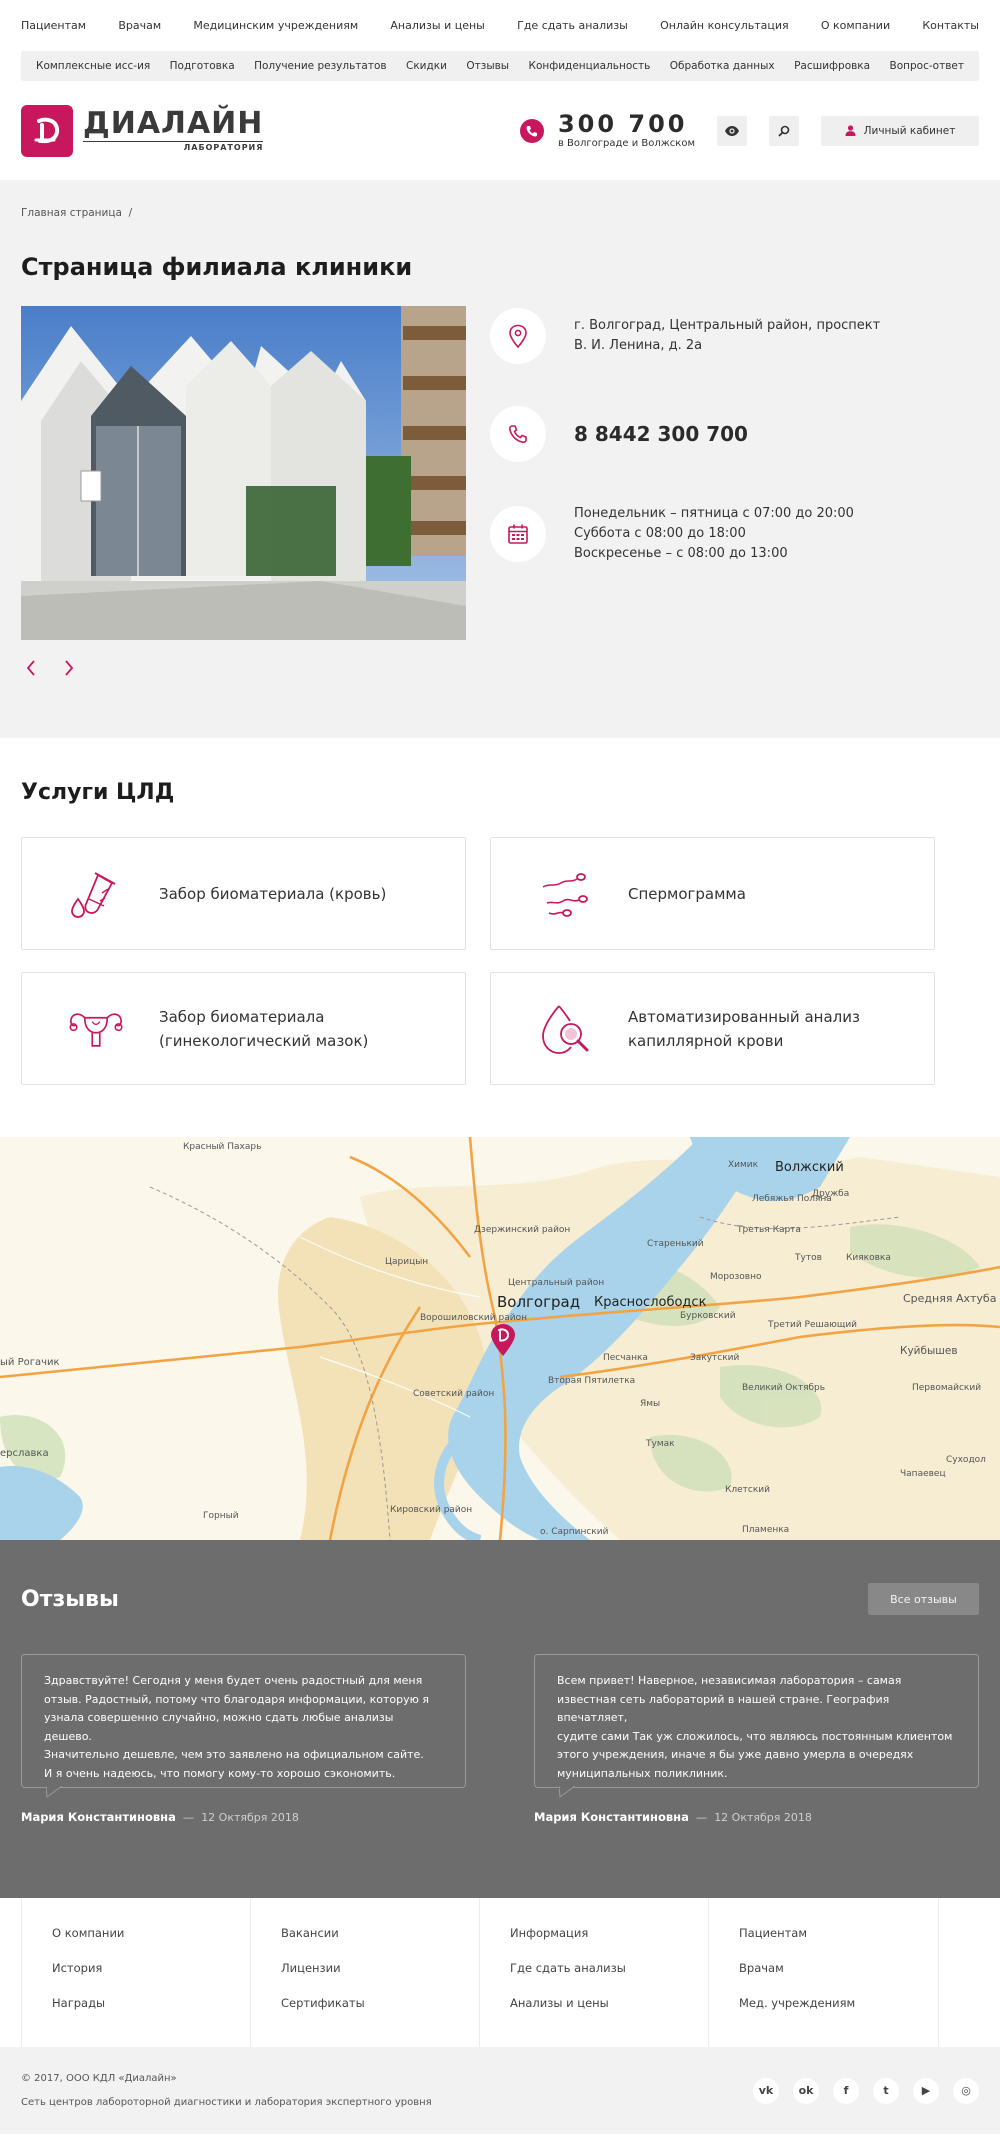  Describe the element at coordinates (784, 130) in the screenshot. I see `search-button` at that location.